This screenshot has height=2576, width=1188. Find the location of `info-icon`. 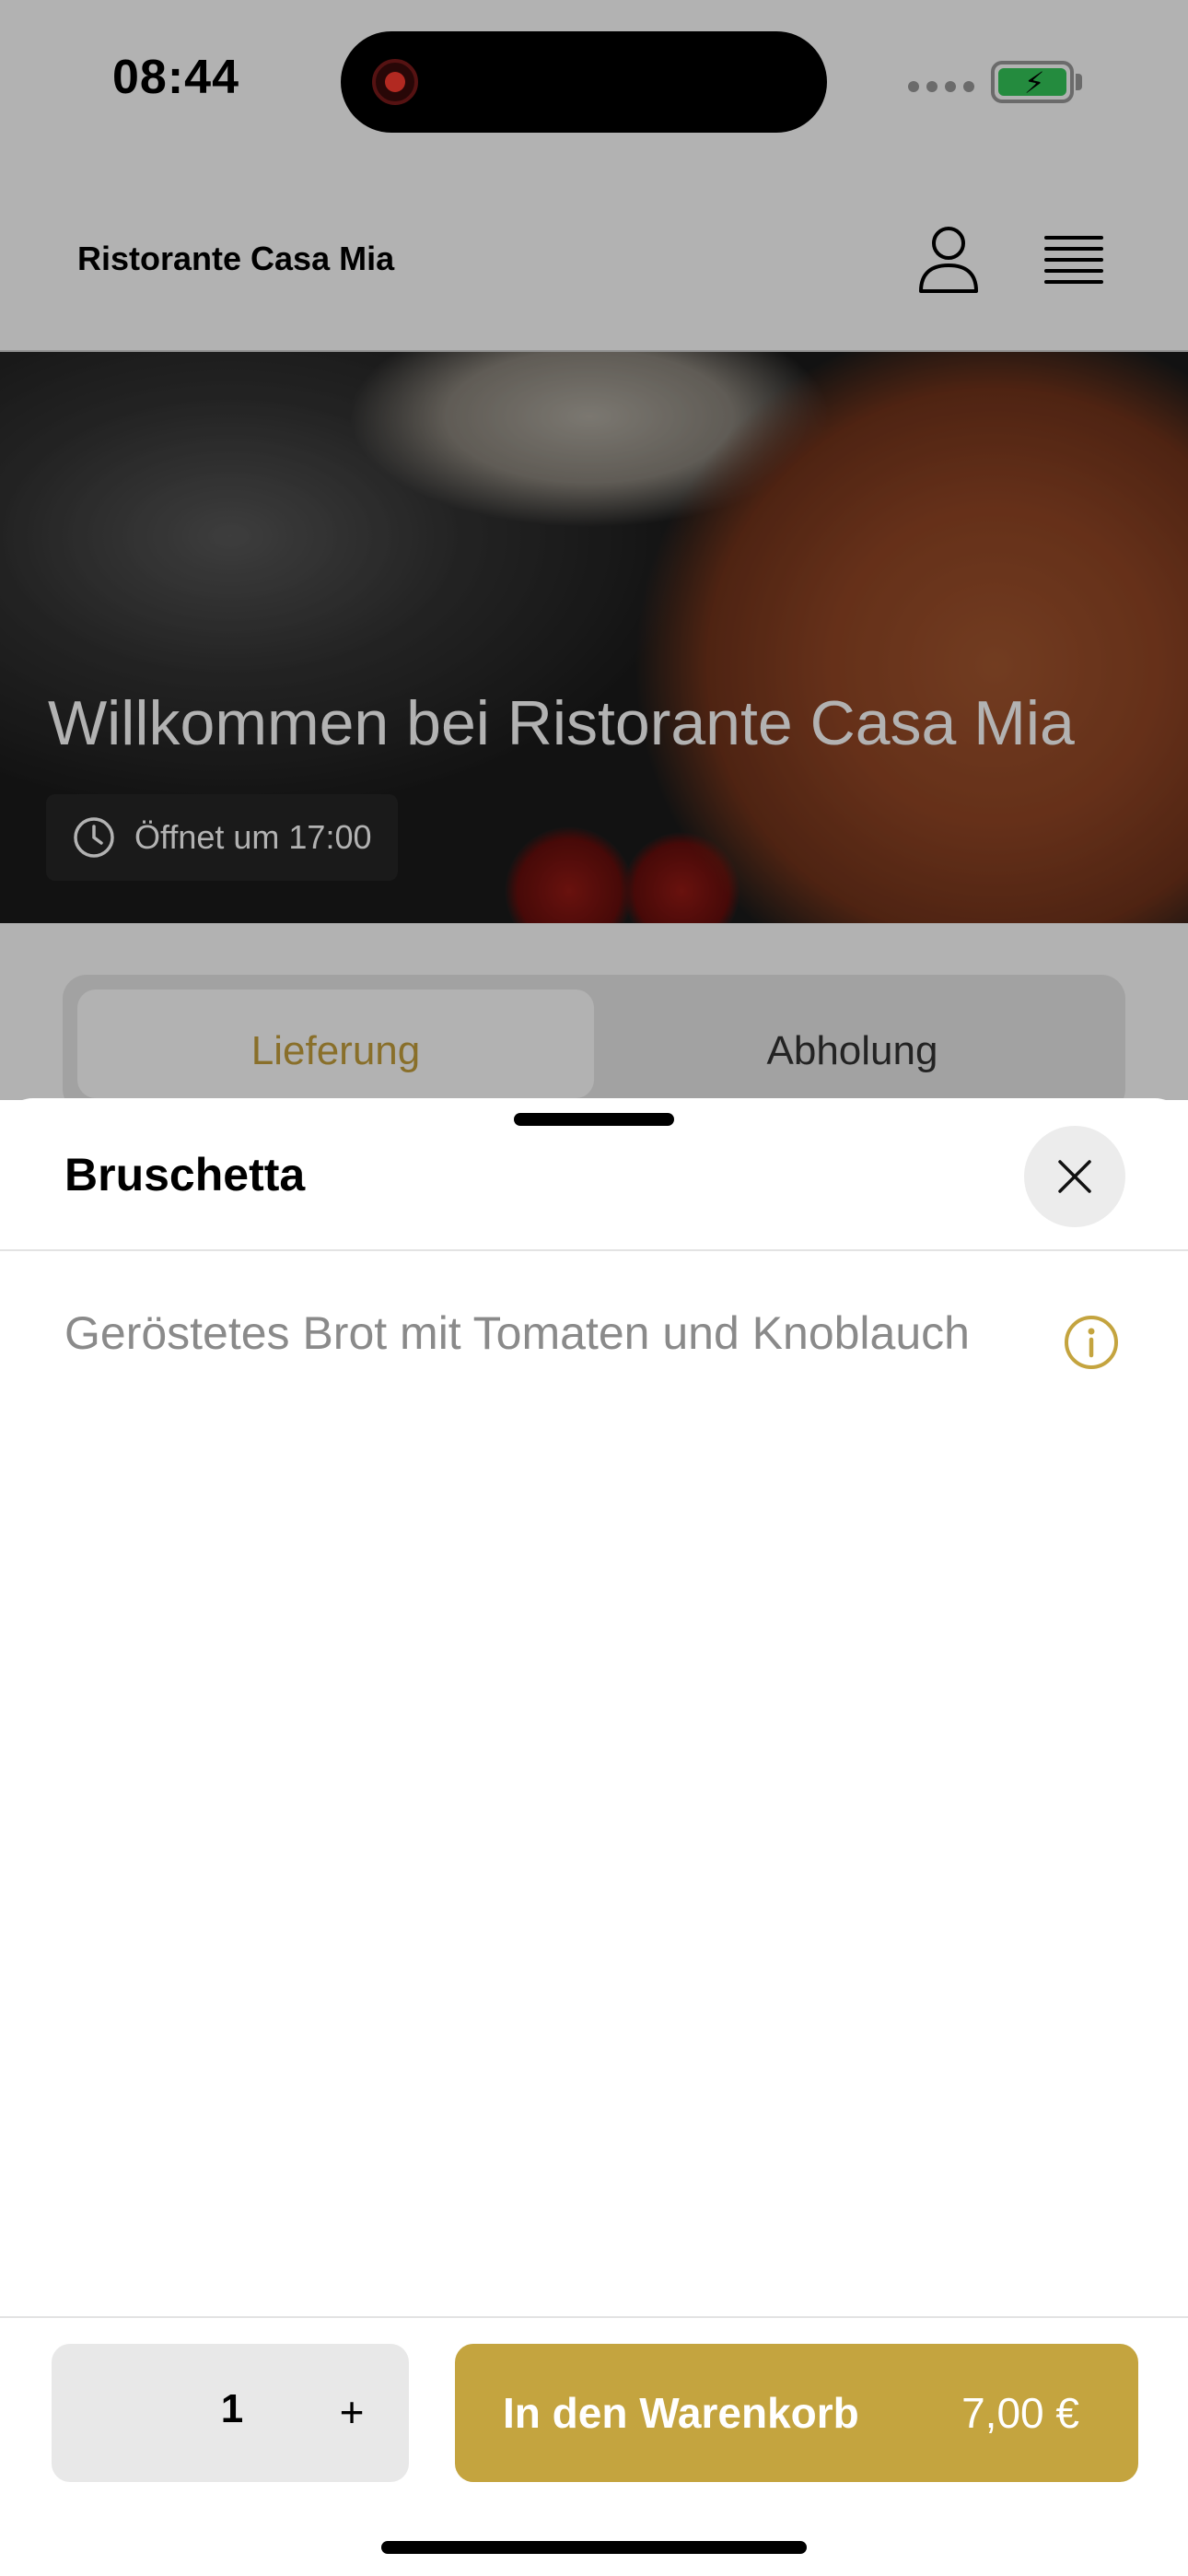

info-icon is located at coordinates (1091, 1342).